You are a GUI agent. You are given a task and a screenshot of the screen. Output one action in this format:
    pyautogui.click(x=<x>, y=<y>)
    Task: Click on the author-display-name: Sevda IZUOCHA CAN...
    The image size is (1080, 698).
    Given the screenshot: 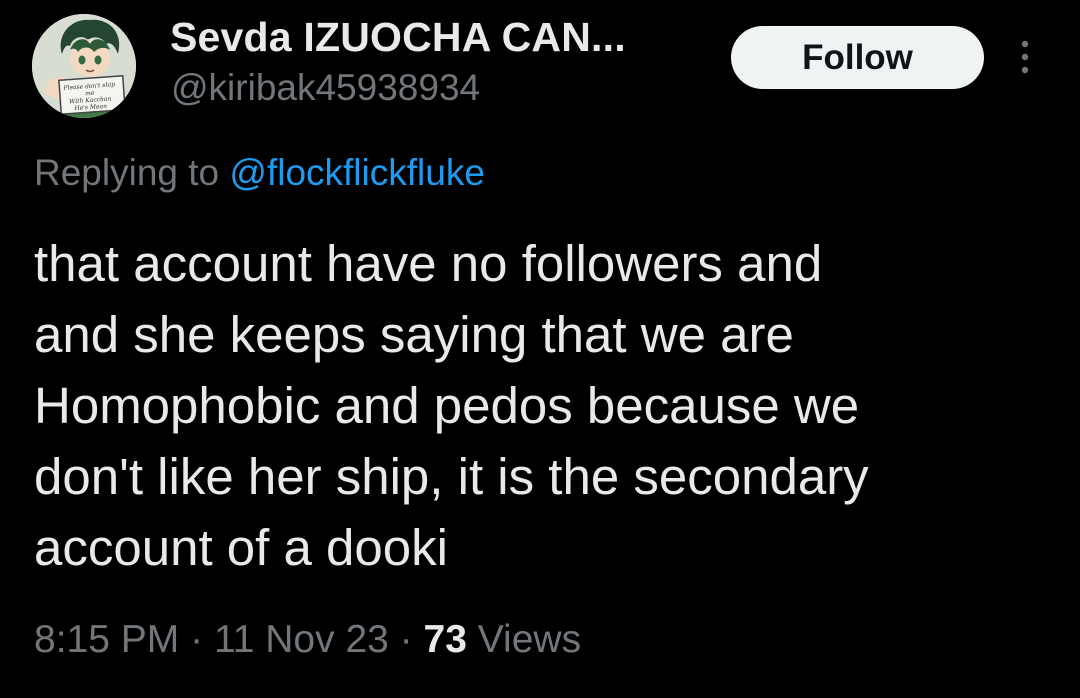 What is the action you would take?
    pyautogui.click(x=398, y=37)
    